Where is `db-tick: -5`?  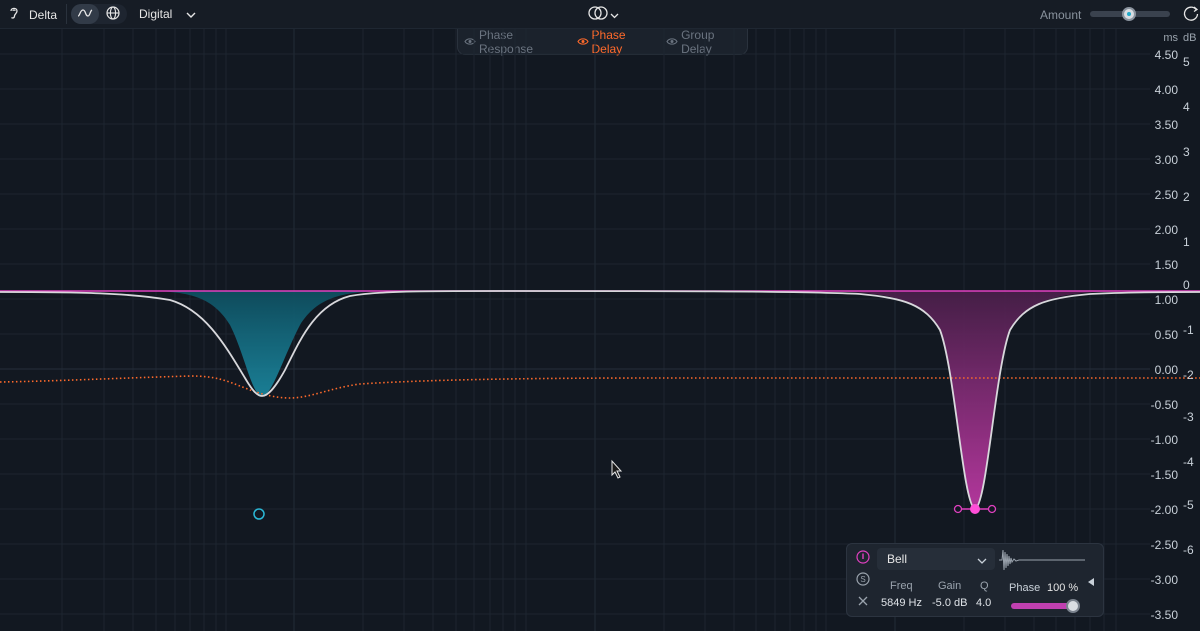
db-tick: -5 is located at coordinates (1188, 505).